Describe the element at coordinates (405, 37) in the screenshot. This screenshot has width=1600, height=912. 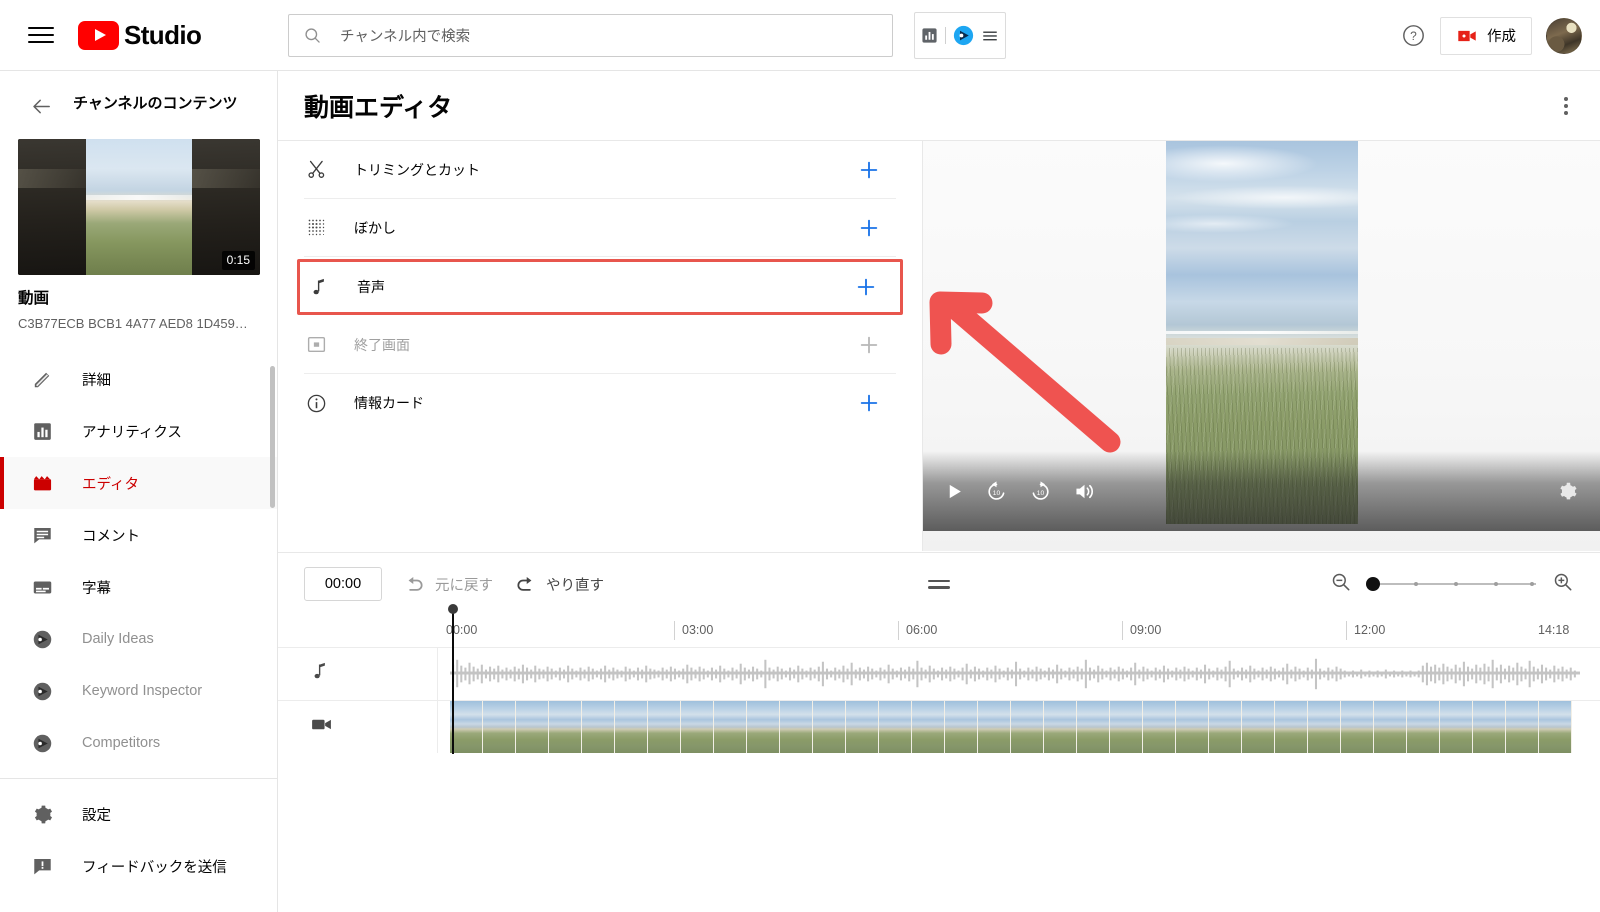
I see `search-placeholder: チャンネル内で検索` at that location.